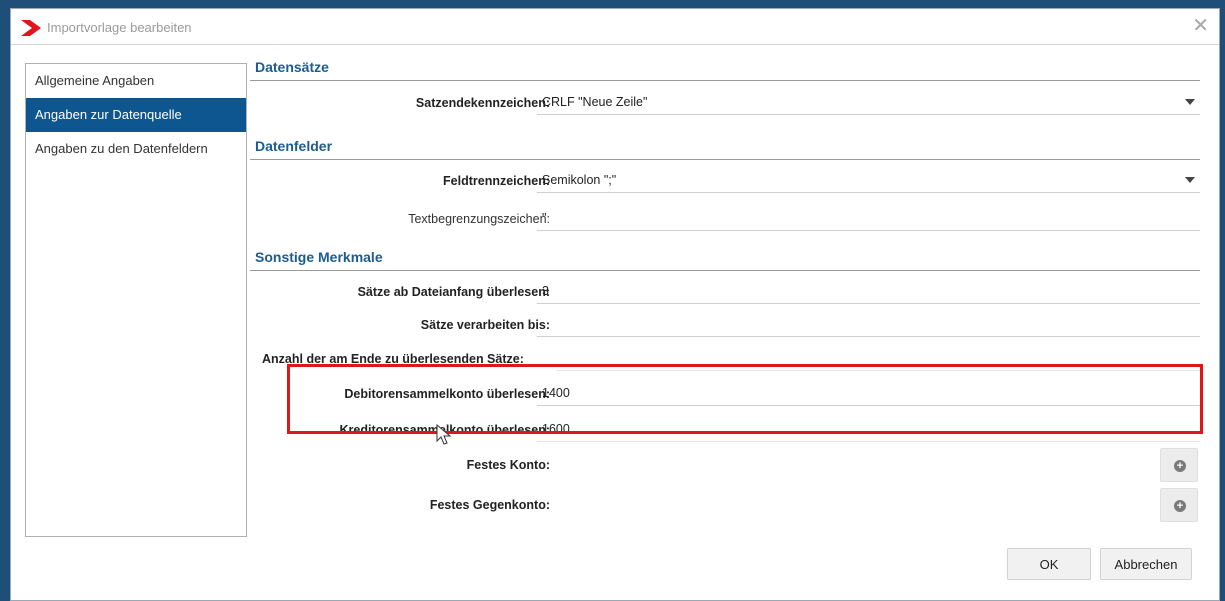  Describe the element at coordinates (479, 219) in the screenshot. I see `textbegr-label: Textbegrenzungszeichen:` at that location.